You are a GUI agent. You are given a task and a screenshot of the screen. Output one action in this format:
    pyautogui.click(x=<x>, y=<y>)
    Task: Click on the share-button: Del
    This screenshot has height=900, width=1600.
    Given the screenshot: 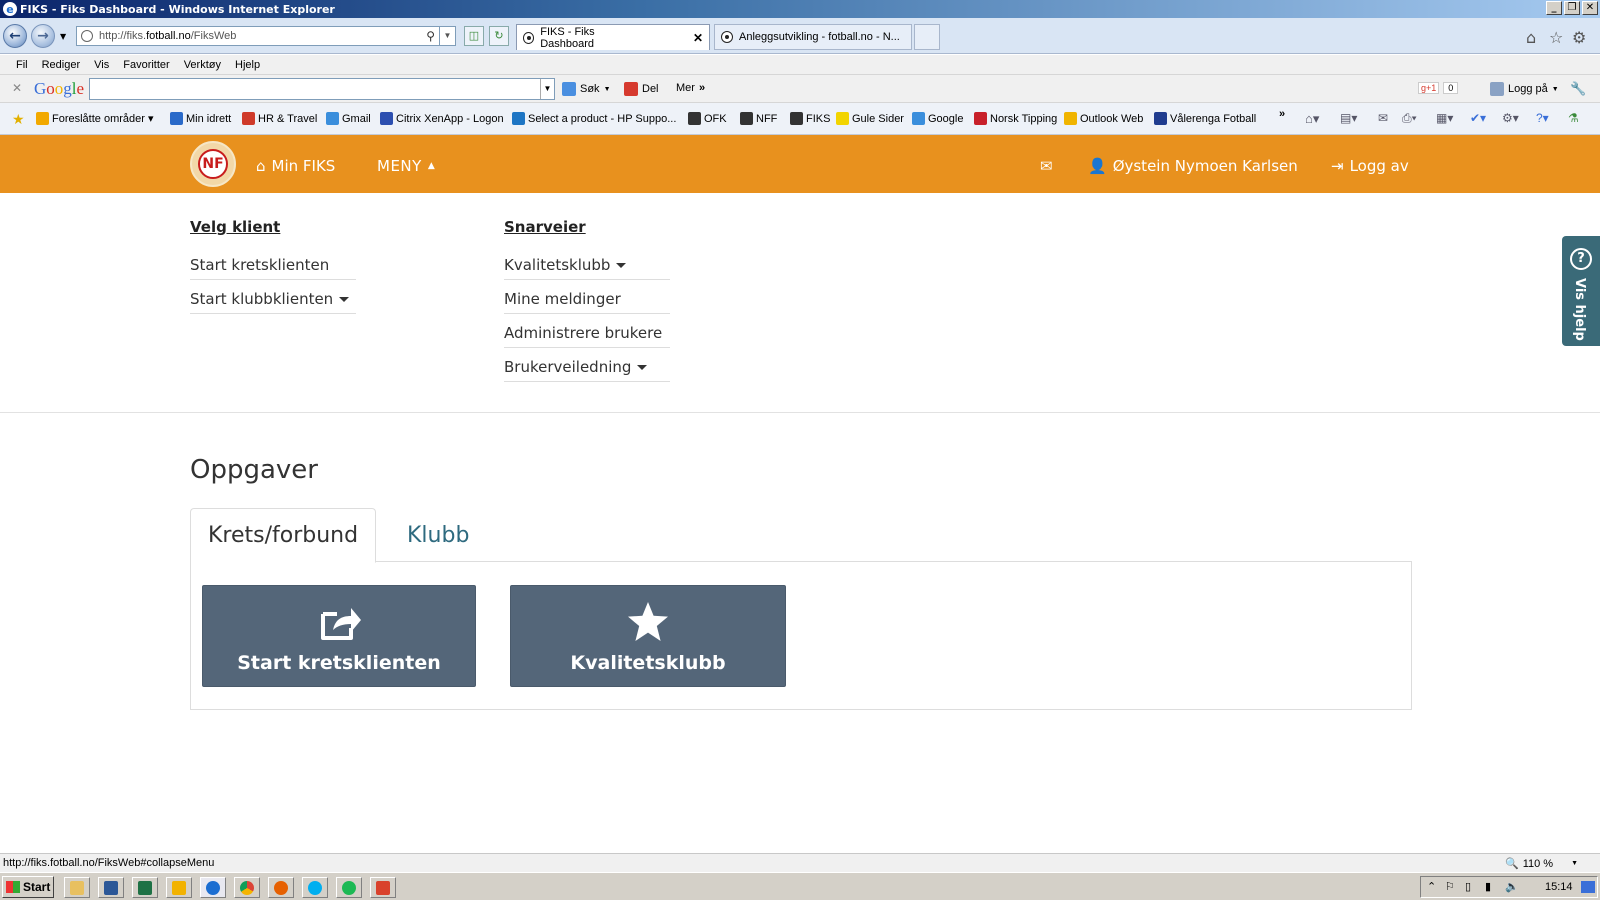 What is the action you would take?
    pyautogui.click(x=641, y=89)
    